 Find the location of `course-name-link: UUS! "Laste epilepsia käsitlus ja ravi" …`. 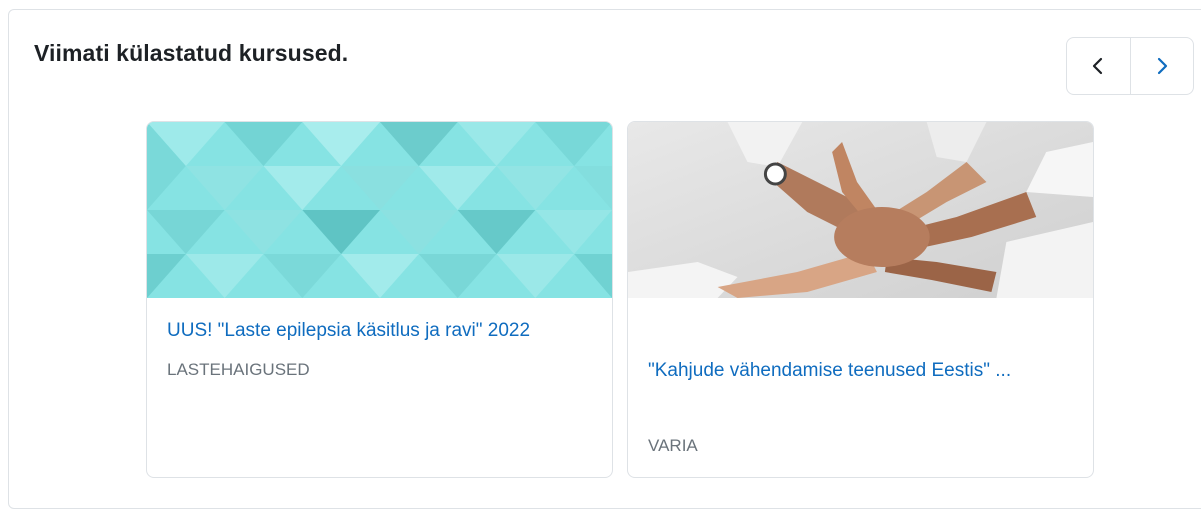

course-name-link: UUS! "Laste epilepsia käsitlus ja ravi" … is located at coordinates (348, 331).